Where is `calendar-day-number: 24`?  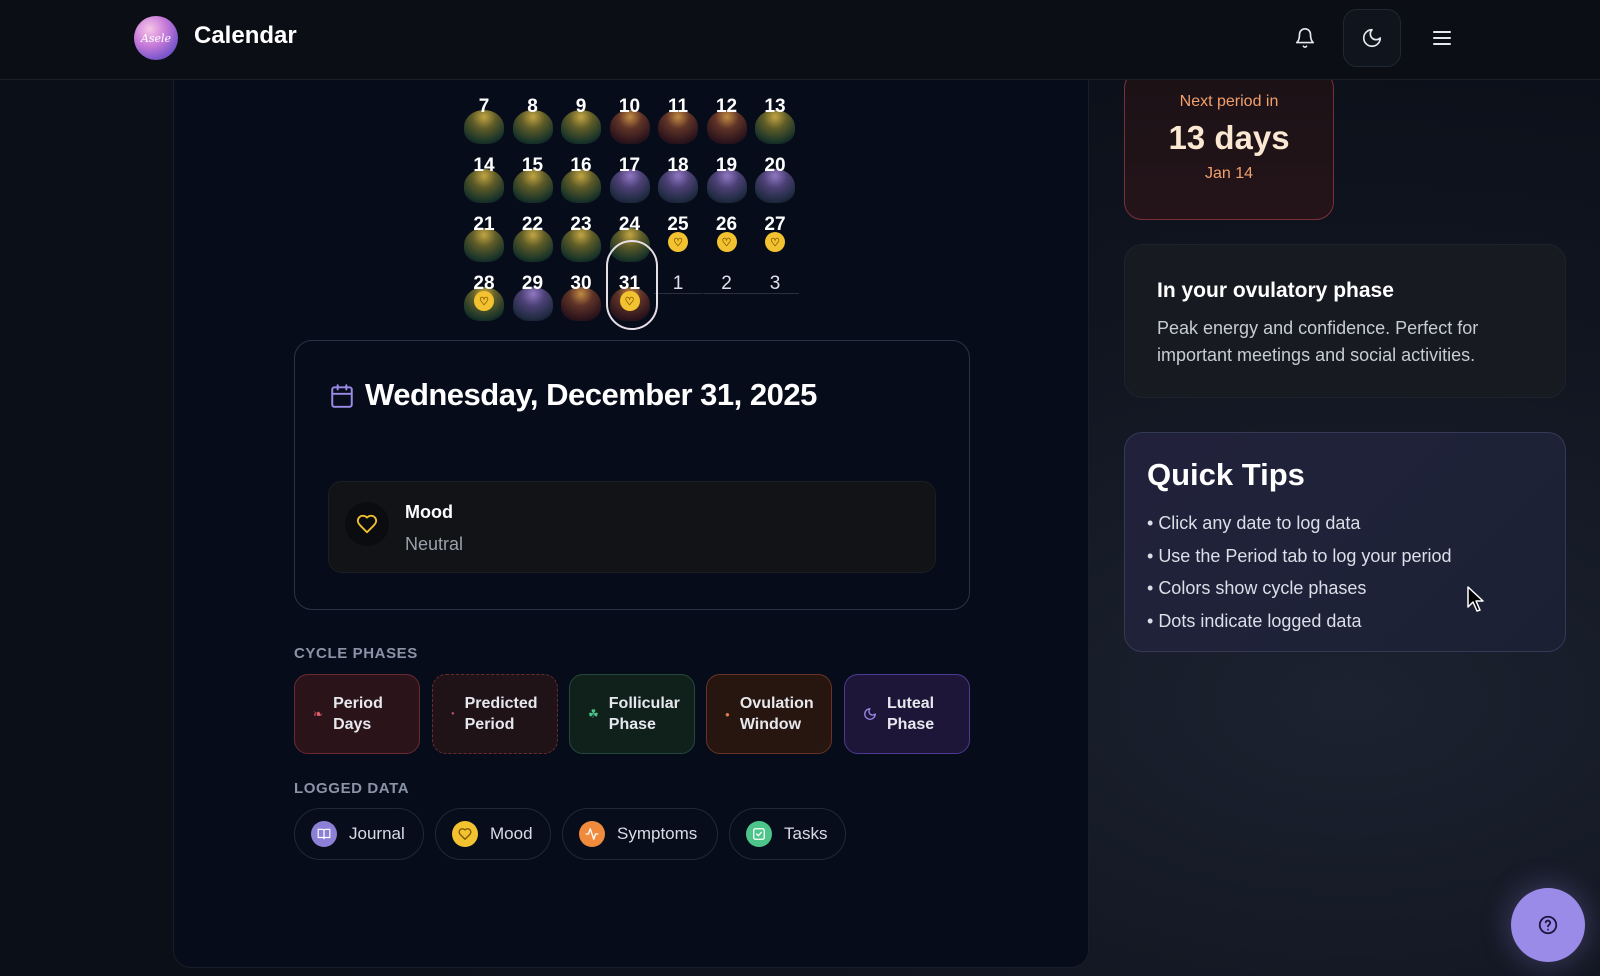
calendar-day-number: 24 is located at coordinates (629, 224).